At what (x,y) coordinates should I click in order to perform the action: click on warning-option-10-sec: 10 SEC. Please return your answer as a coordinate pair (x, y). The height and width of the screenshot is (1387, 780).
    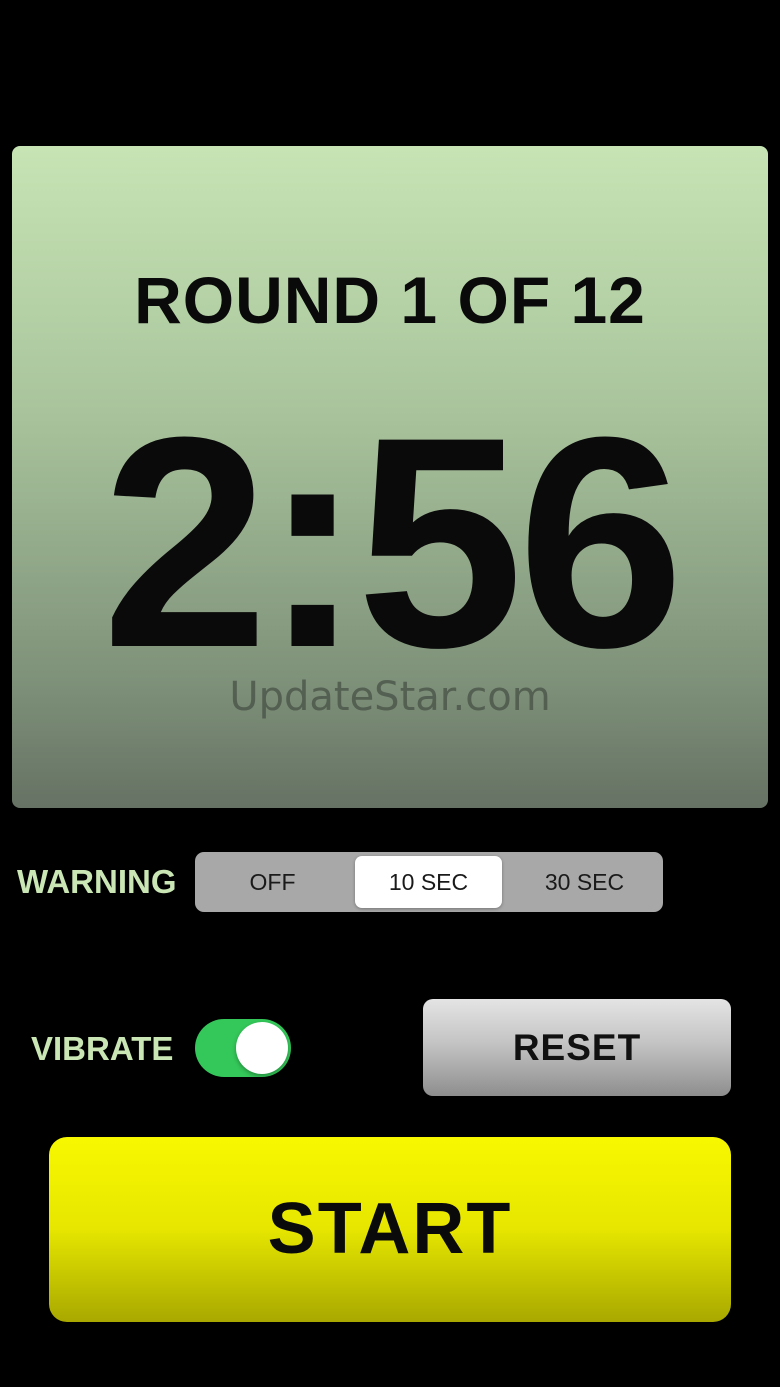
    Looking at the image, I should click on (428, 882).